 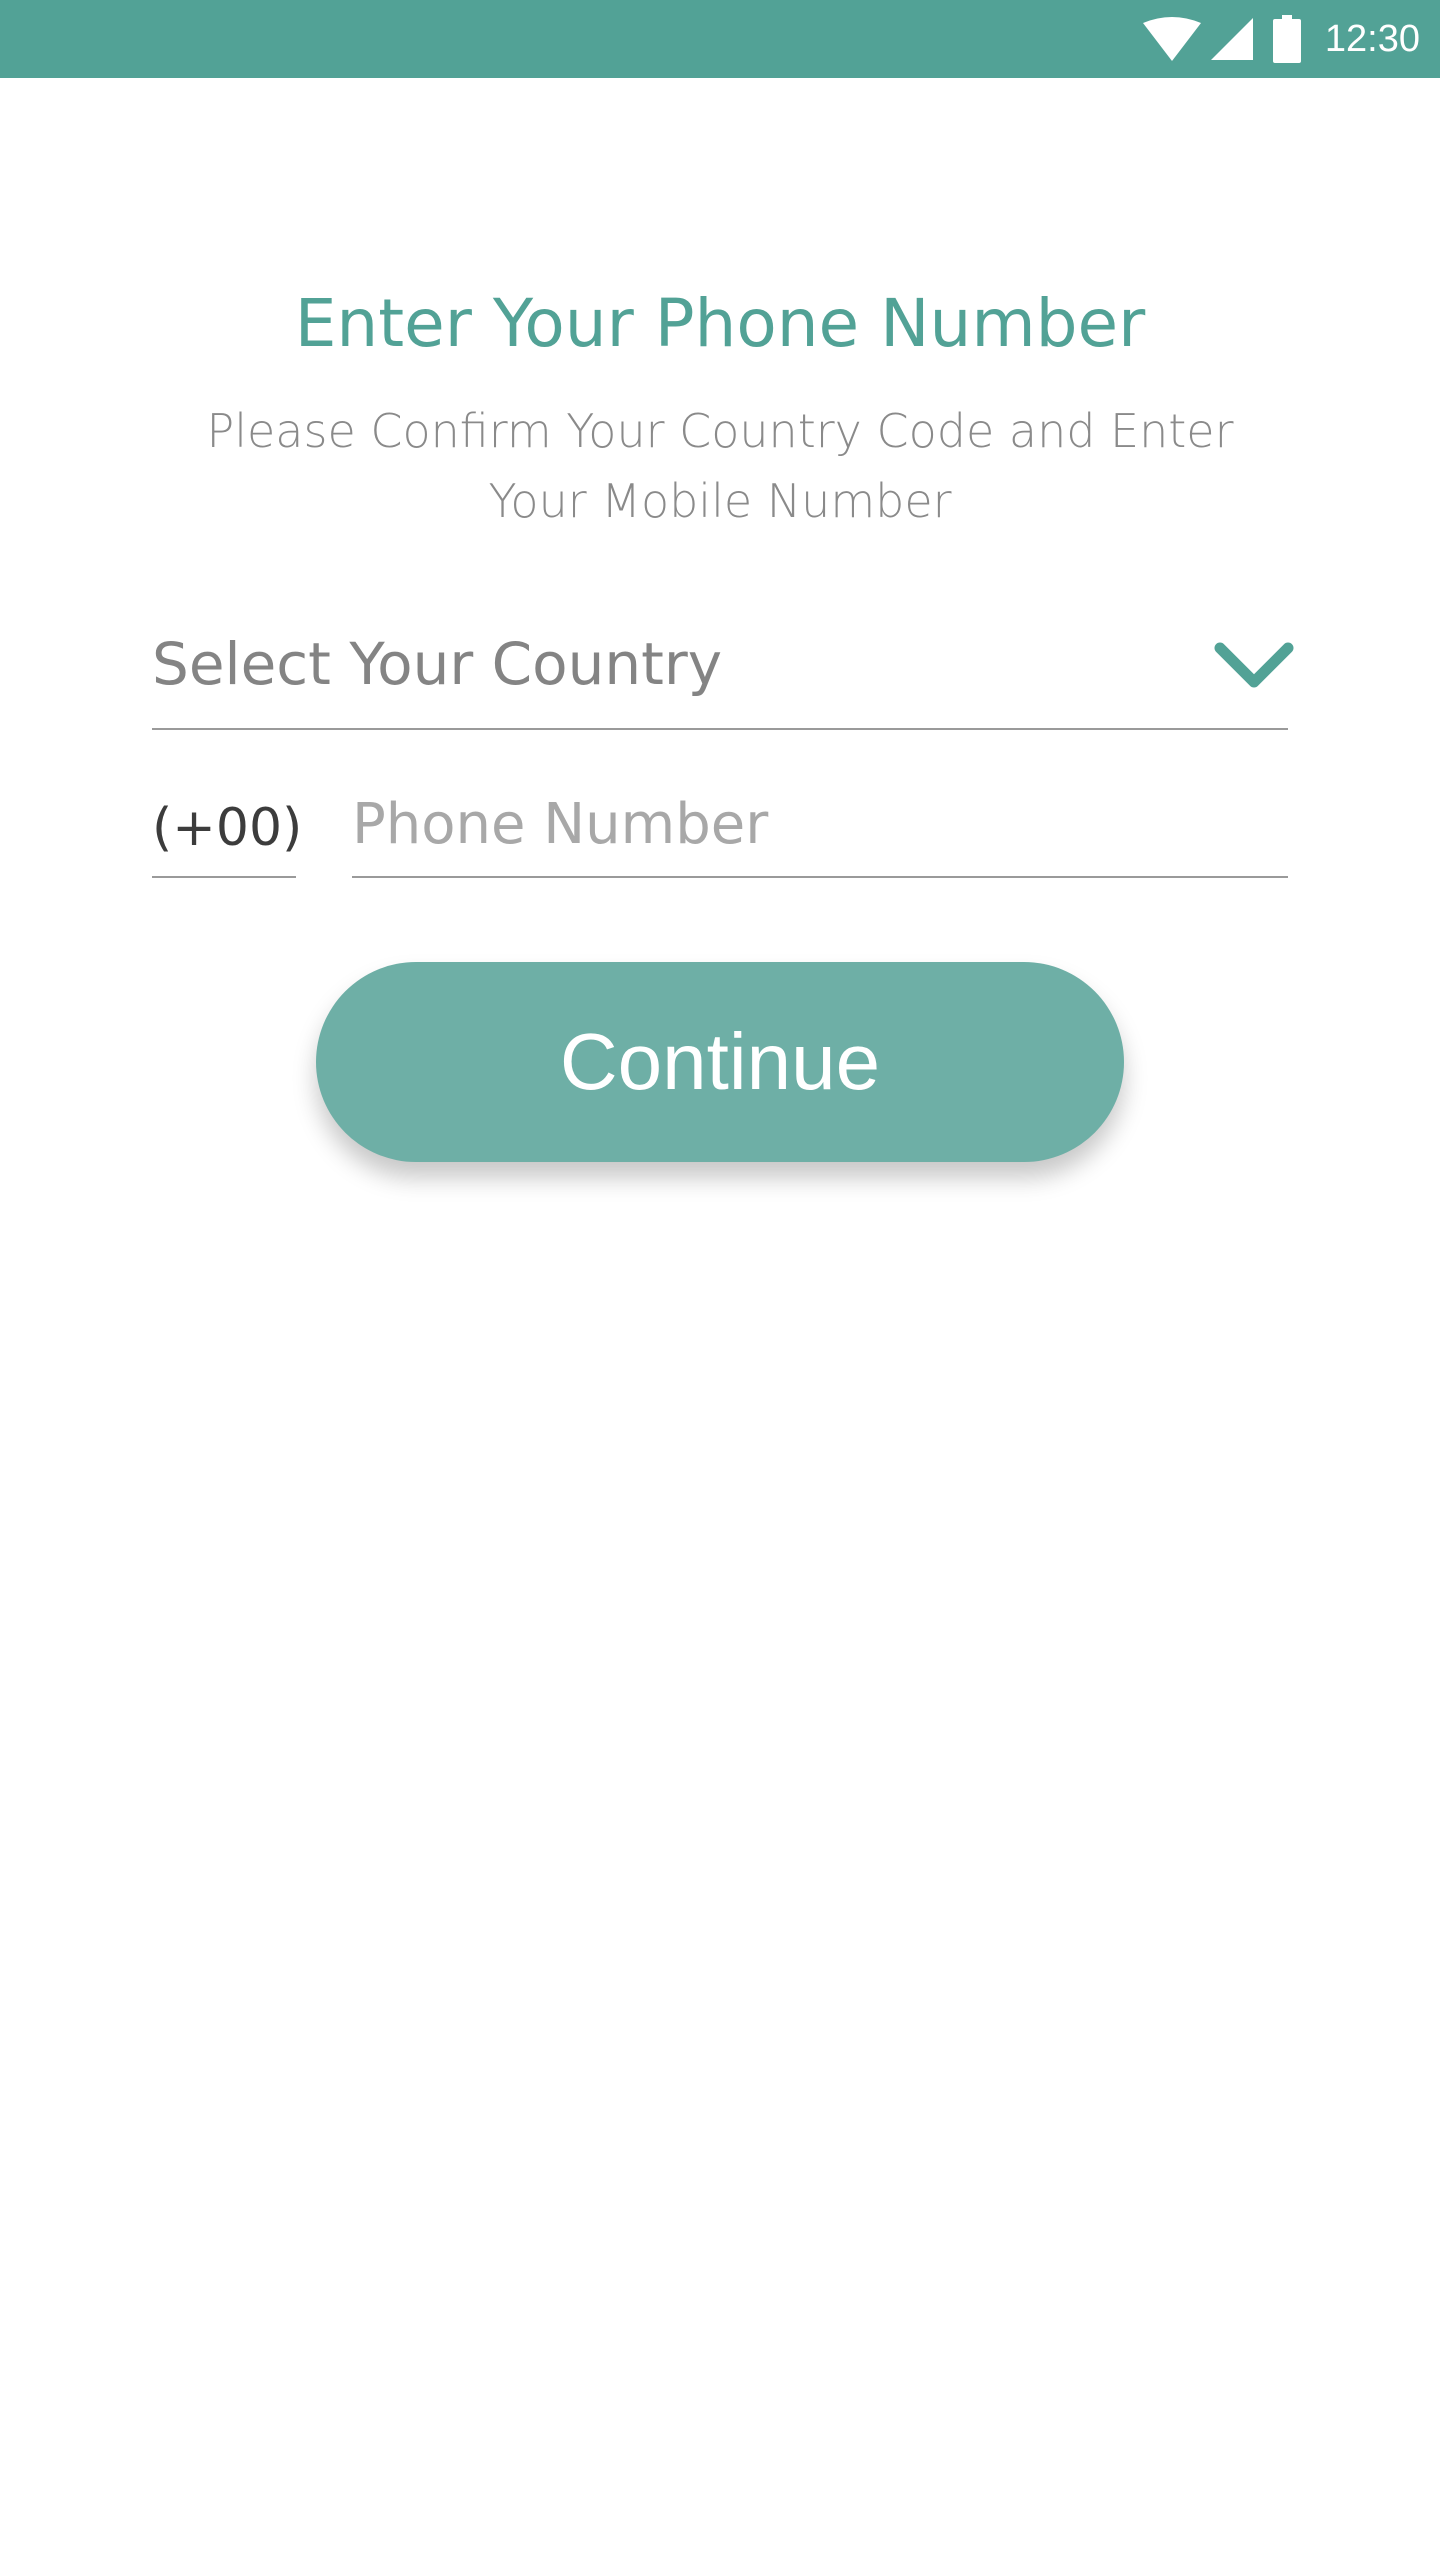 What do you see at coordinates (1372, 39) in the screenshot?
I see `status-clock: 12:30` at bounding box center [1372, 39].